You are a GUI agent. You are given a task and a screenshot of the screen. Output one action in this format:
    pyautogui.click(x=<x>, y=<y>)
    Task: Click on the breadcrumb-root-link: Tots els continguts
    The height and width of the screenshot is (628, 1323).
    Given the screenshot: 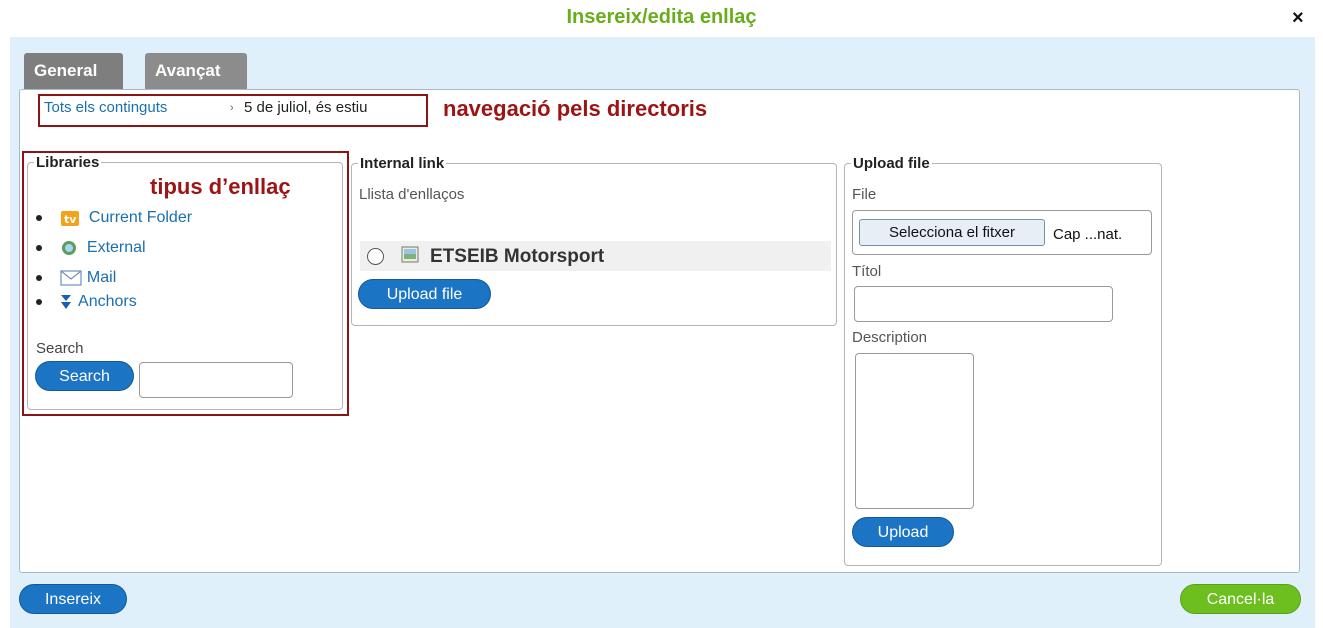 What is the action you would take?
    pyautogui.click(x=105, y=107)
    